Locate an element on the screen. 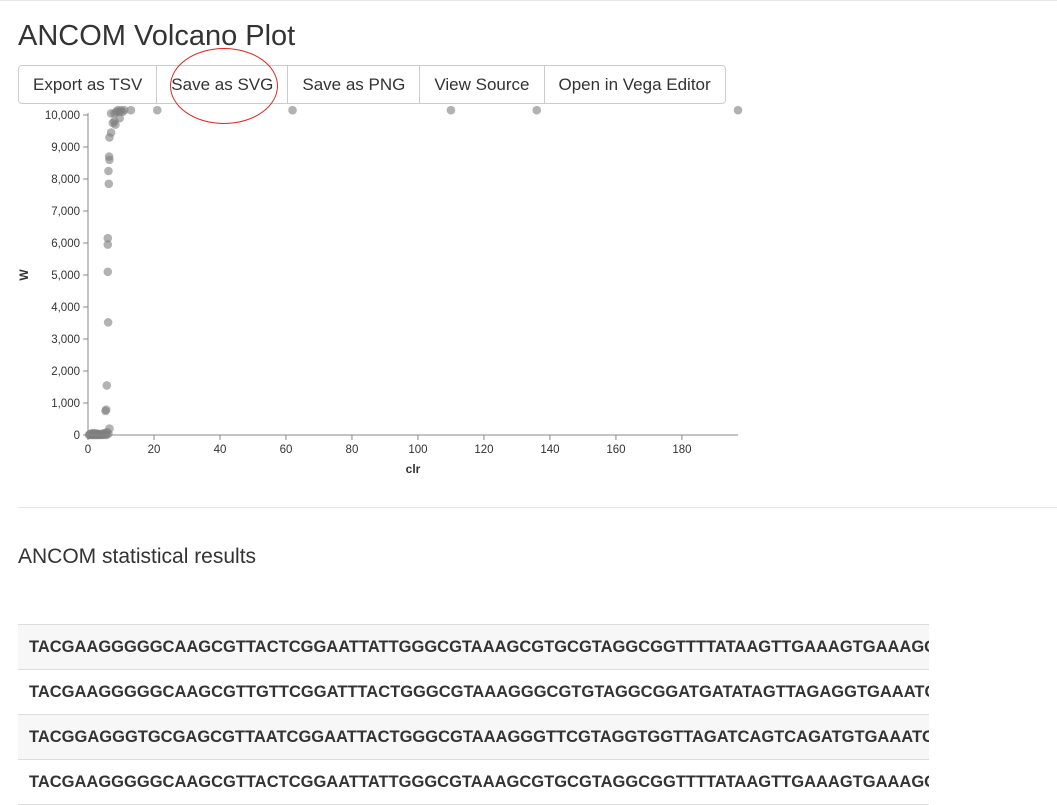 The width and height of the screenshot is (1057, 805). y-tick-label: 3,000 is located at coordinates (65, 340).